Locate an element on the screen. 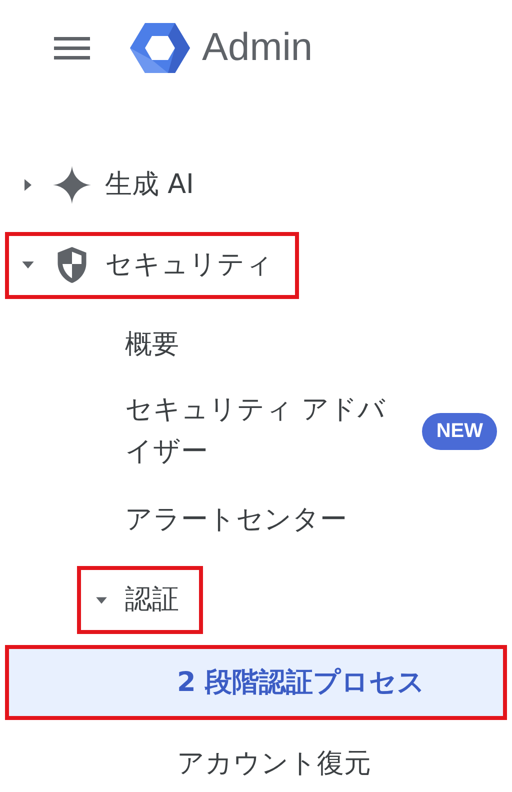 This screenshot has height=792, width=512. nav-item: 生成 AI is located at coordinates (112, 185).